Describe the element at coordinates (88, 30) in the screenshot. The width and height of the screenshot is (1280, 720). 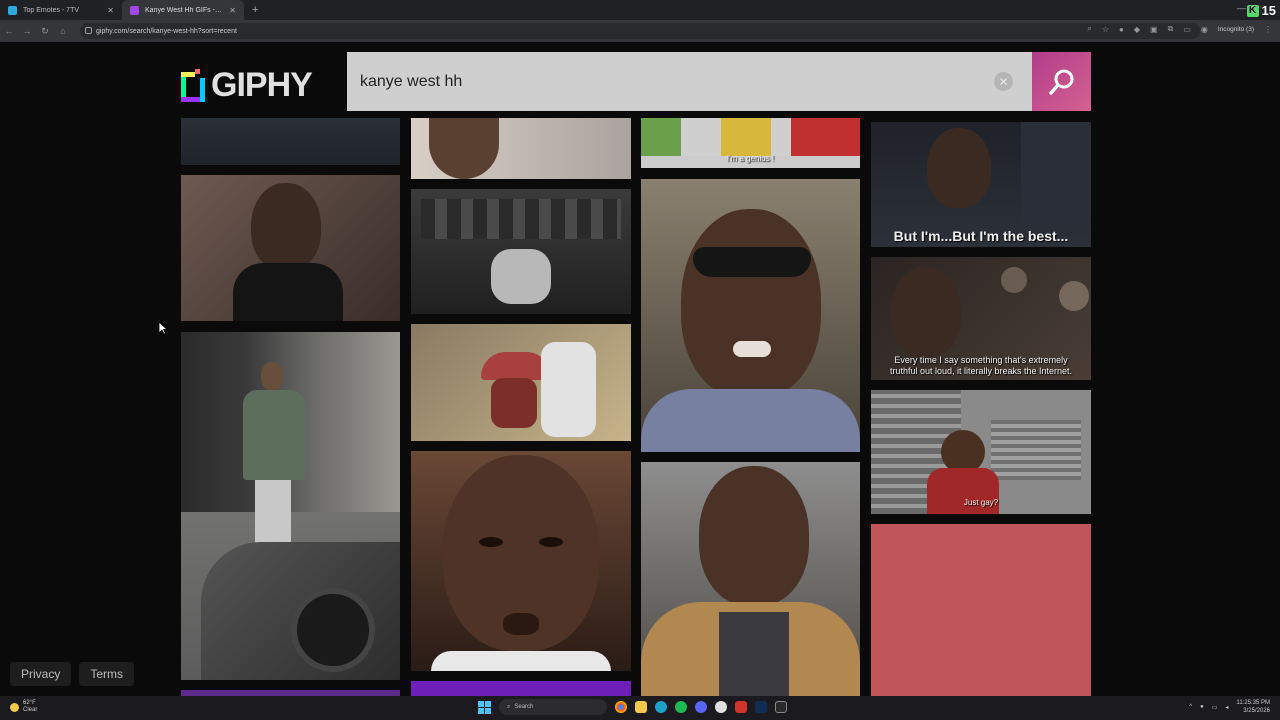
I see `site-info-icon` at that location.